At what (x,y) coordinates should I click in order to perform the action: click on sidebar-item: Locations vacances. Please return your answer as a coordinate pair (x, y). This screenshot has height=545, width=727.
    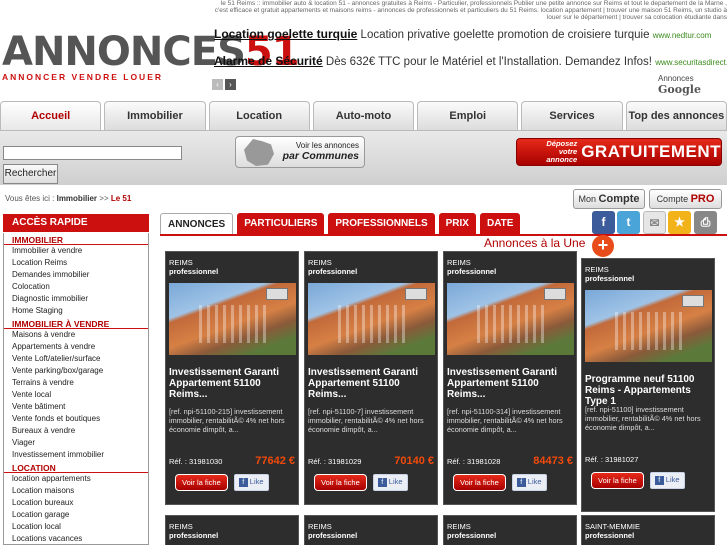
    Looking at the image, I should click on (76, 538).